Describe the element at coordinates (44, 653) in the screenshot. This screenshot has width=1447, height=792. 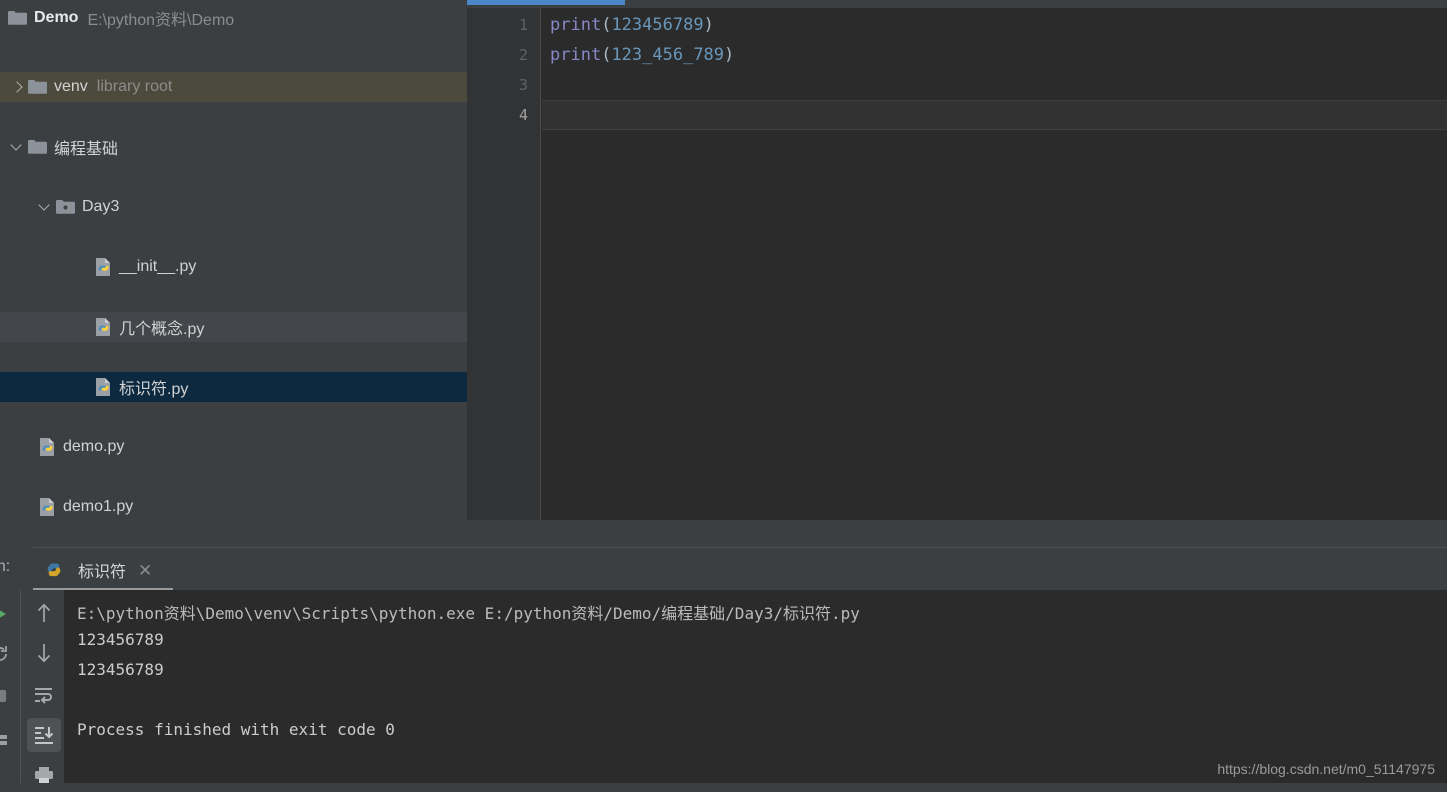
I see `down-arrow-icon` at that location.